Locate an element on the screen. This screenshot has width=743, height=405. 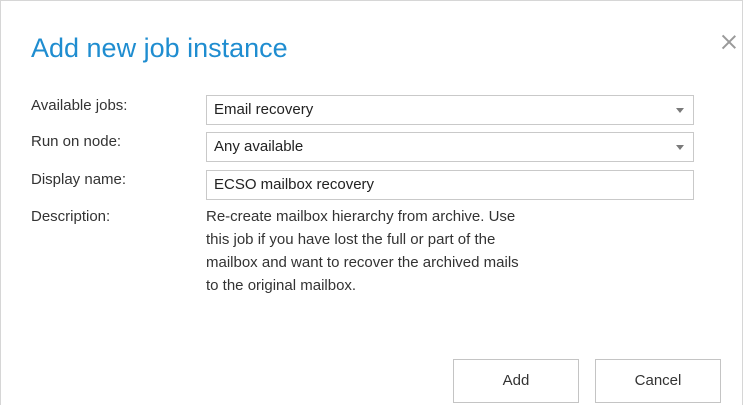
description-line: to the original mailbox. is located at coordinates (281, 285).